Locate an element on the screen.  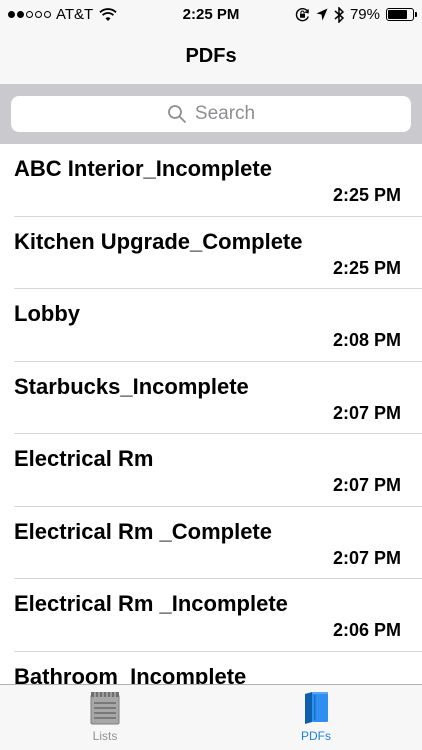
notepad-icon is located at coordinates (105, 708).